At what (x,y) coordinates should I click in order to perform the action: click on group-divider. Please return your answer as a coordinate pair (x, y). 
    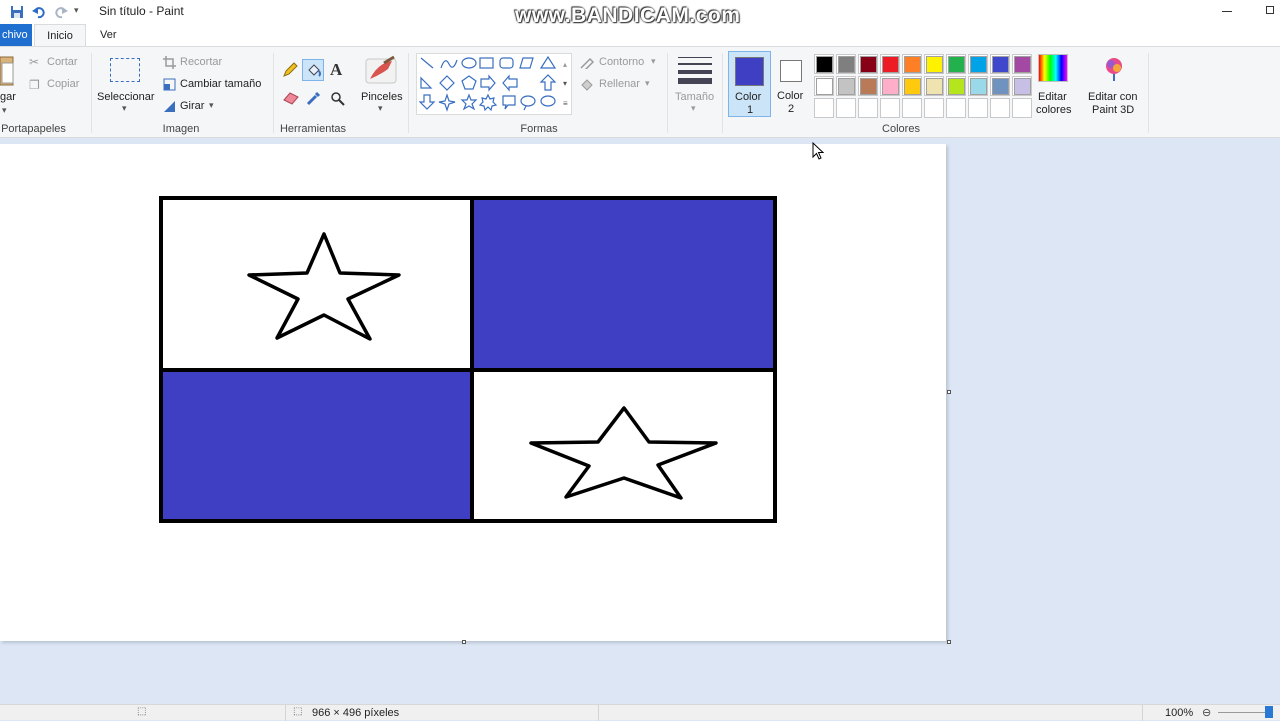
    Looking at the image, I should click on (273, 93).